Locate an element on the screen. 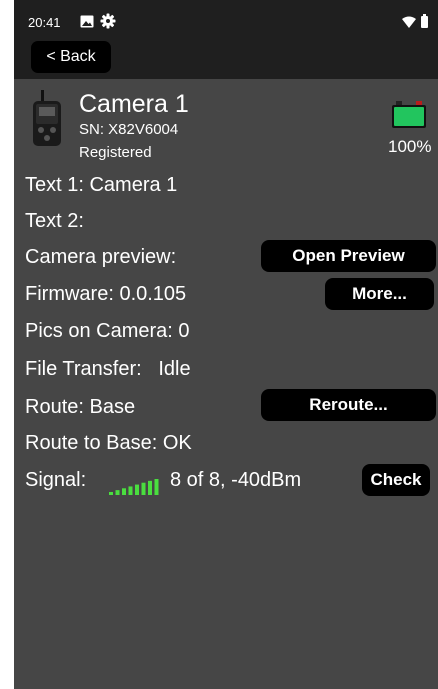 Image resolution: width=438 pixels, height=689 pixels. status-bar: 20:41 is located at coordinates (226, 23).